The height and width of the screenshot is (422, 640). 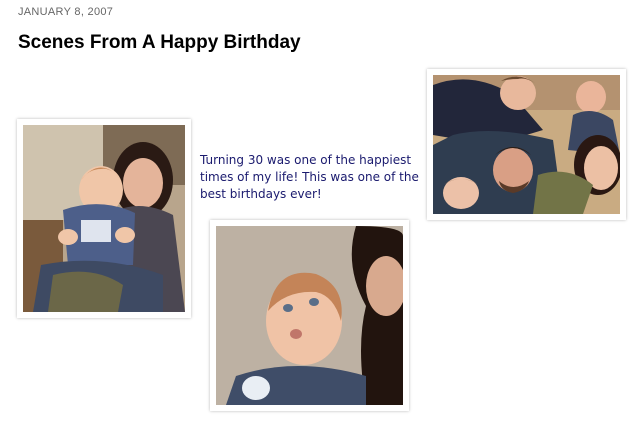 What do you see at coordinates (66, 12) in the screenshot?
I see `post-date: JANUARY 8, 2007` at bounding box center [66, 12].